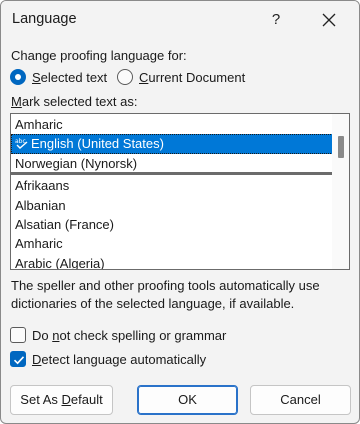  What do you see at coordinates (172, 185) in the screenshot?
I see `list-item: Afrikaans` at bounding box center [172, 185].